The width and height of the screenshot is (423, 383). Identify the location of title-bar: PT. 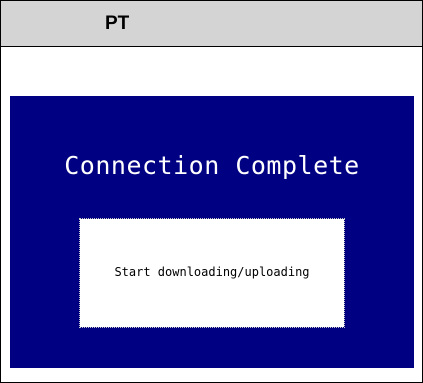
(211, 24).